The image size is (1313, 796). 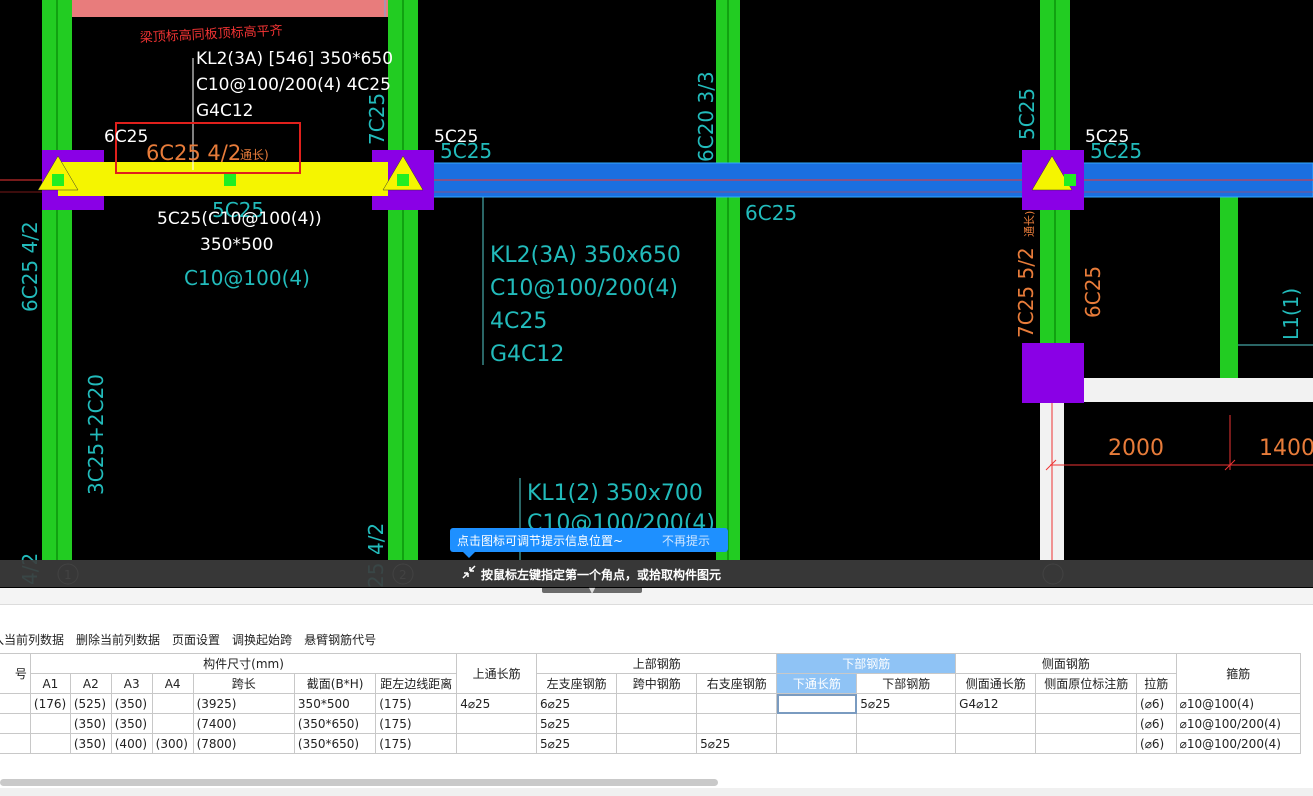 I want to click on toolbar-cantilever-code: 悬臂钢筋代号, so click(x=340, y=639).